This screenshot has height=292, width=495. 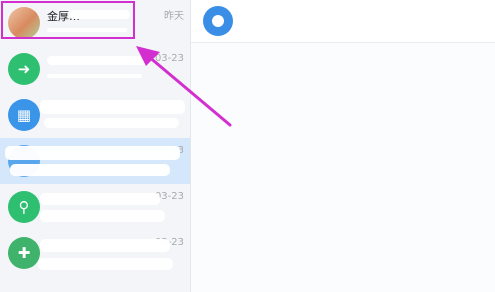 I want to click on shield-icon: ✚, so click(x=24, y=253).